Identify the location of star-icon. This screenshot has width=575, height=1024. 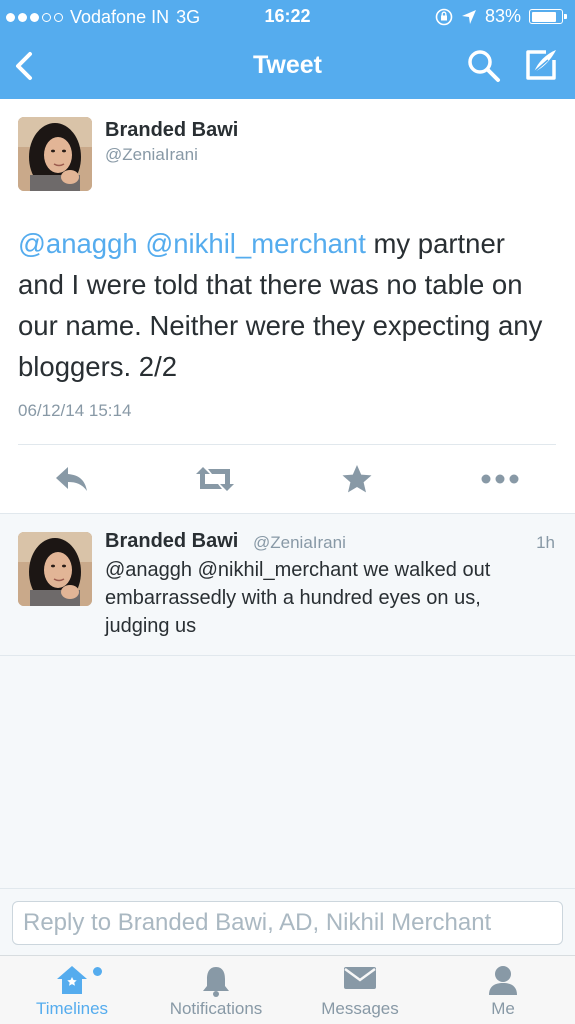
(357, 479).